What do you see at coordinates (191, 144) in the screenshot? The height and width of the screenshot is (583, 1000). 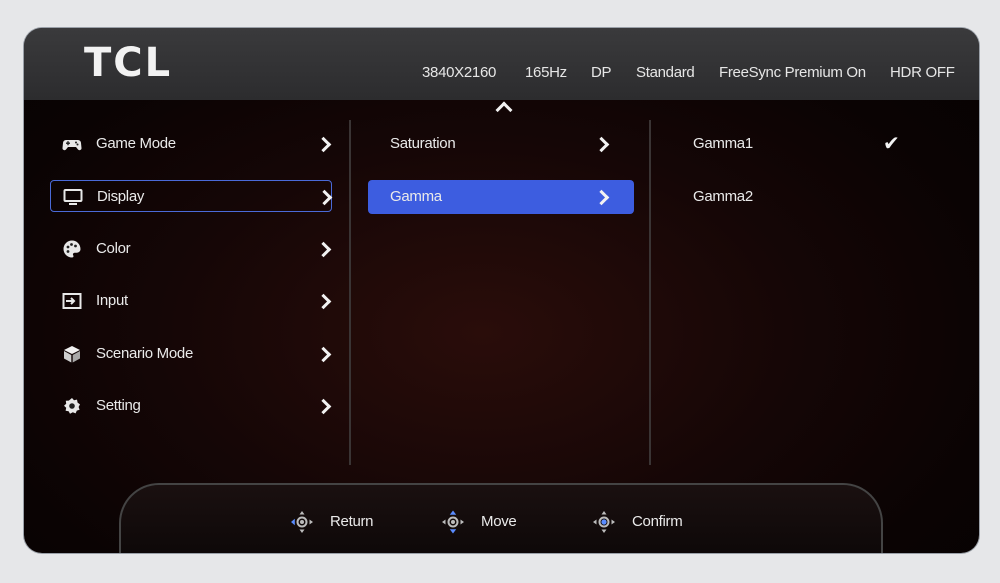 I see `menu-item-game-mode: Game Mode` at bounding box center [191, 144].